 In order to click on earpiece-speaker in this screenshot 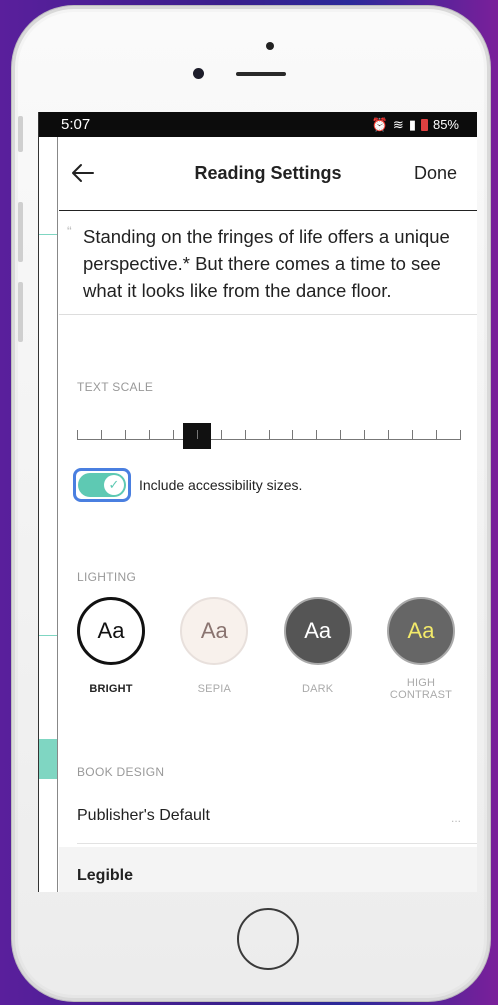, I will do `click(261, 74)`.